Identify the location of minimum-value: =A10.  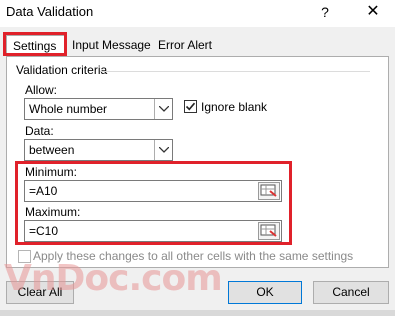
(43, 191).